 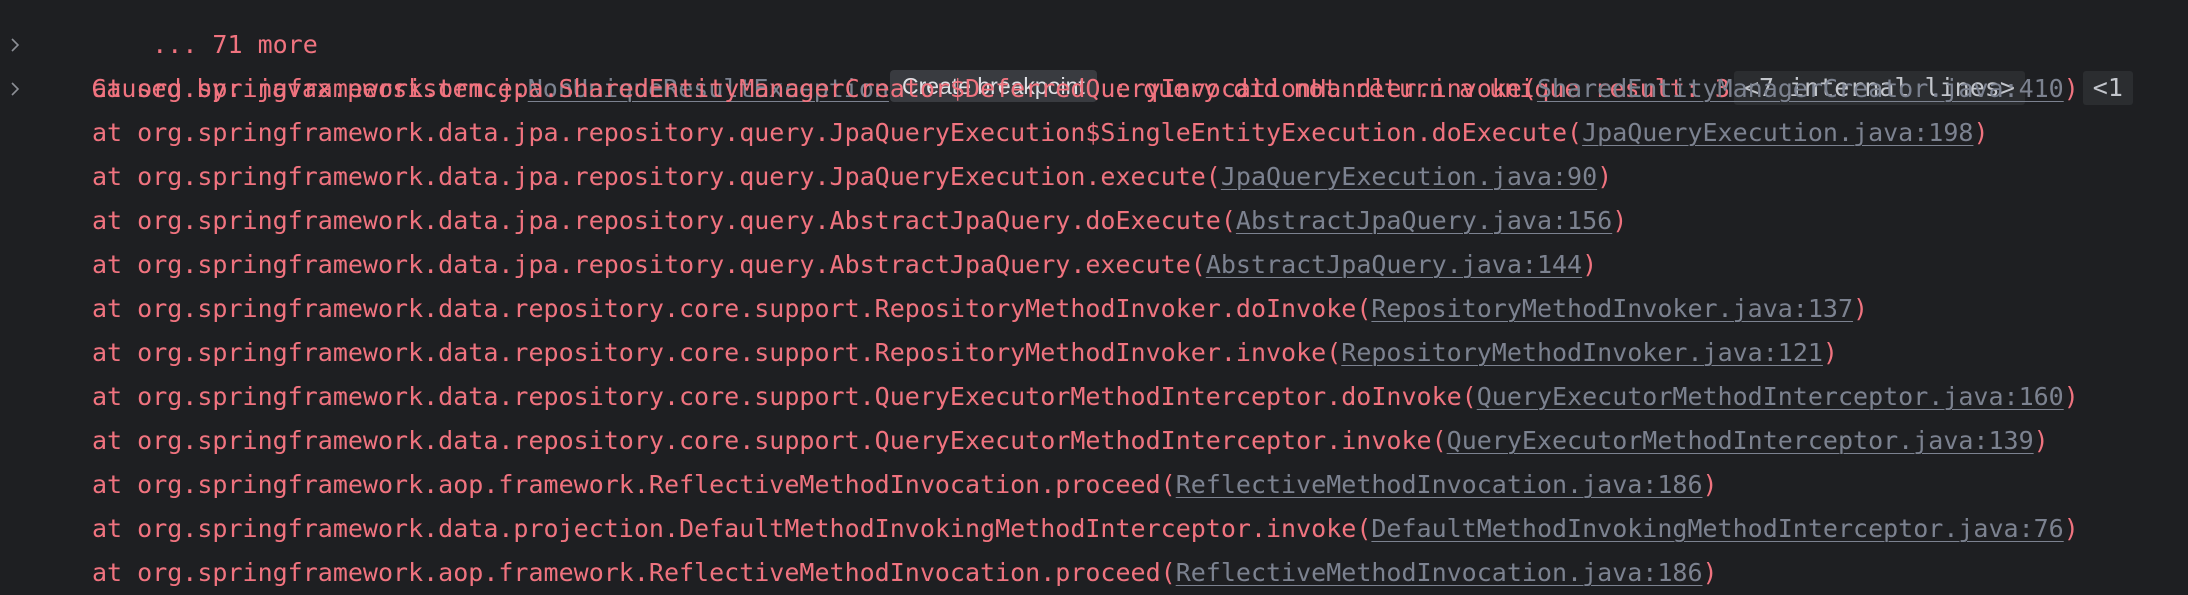 What do you see at coordinates (1740, 440) in the screenshot?
I see `frame-source-link: QueryExecutorMethodInterceptor.java:139` at bounding box center [1740, 440].